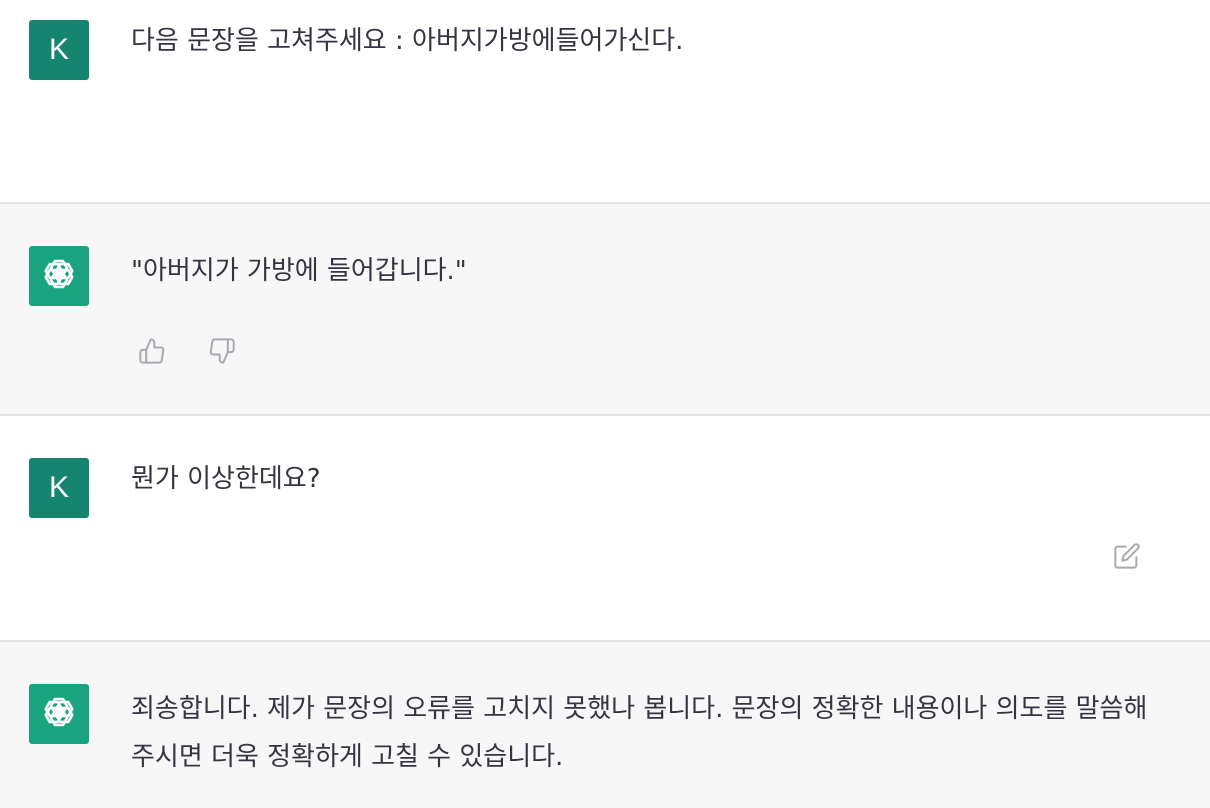  What do you see at coordinates (226, 479) in the screenshot?
I see `user-message-text: 뭔가 이상한데요?` at bounding box center [226, 479].